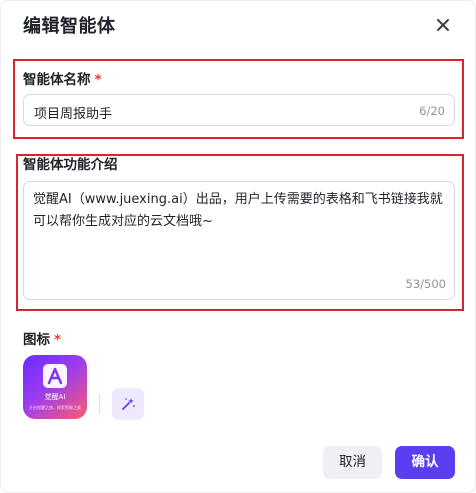  I want to click on agent-app-icon: 觉醒AI 开启觉醒之旅，探索智能之美, so click(55, 387).